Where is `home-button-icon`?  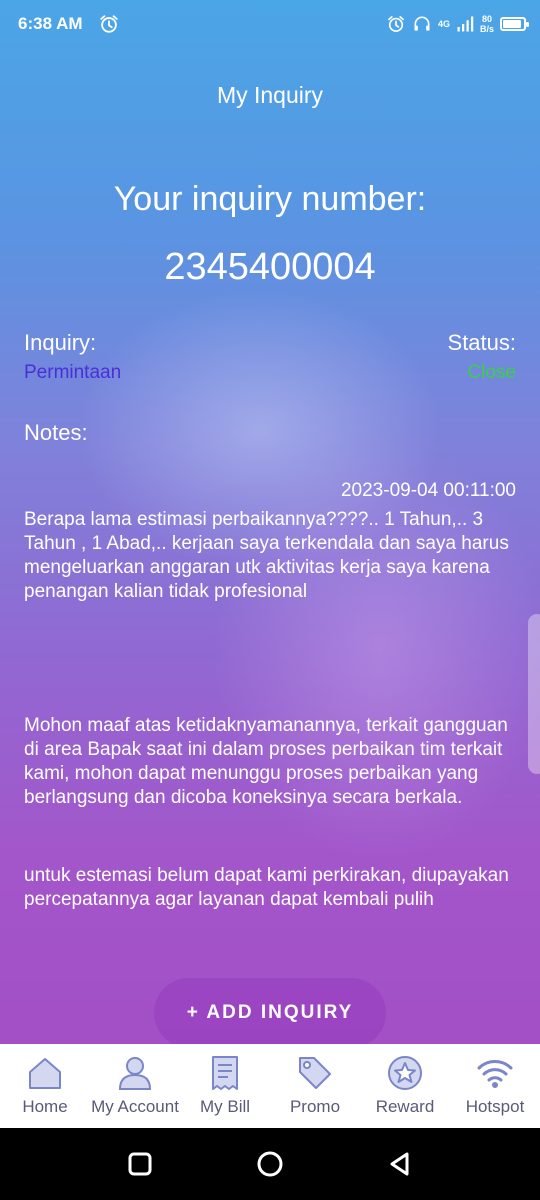 home-button-icon is located at coordinates (270, 1164).